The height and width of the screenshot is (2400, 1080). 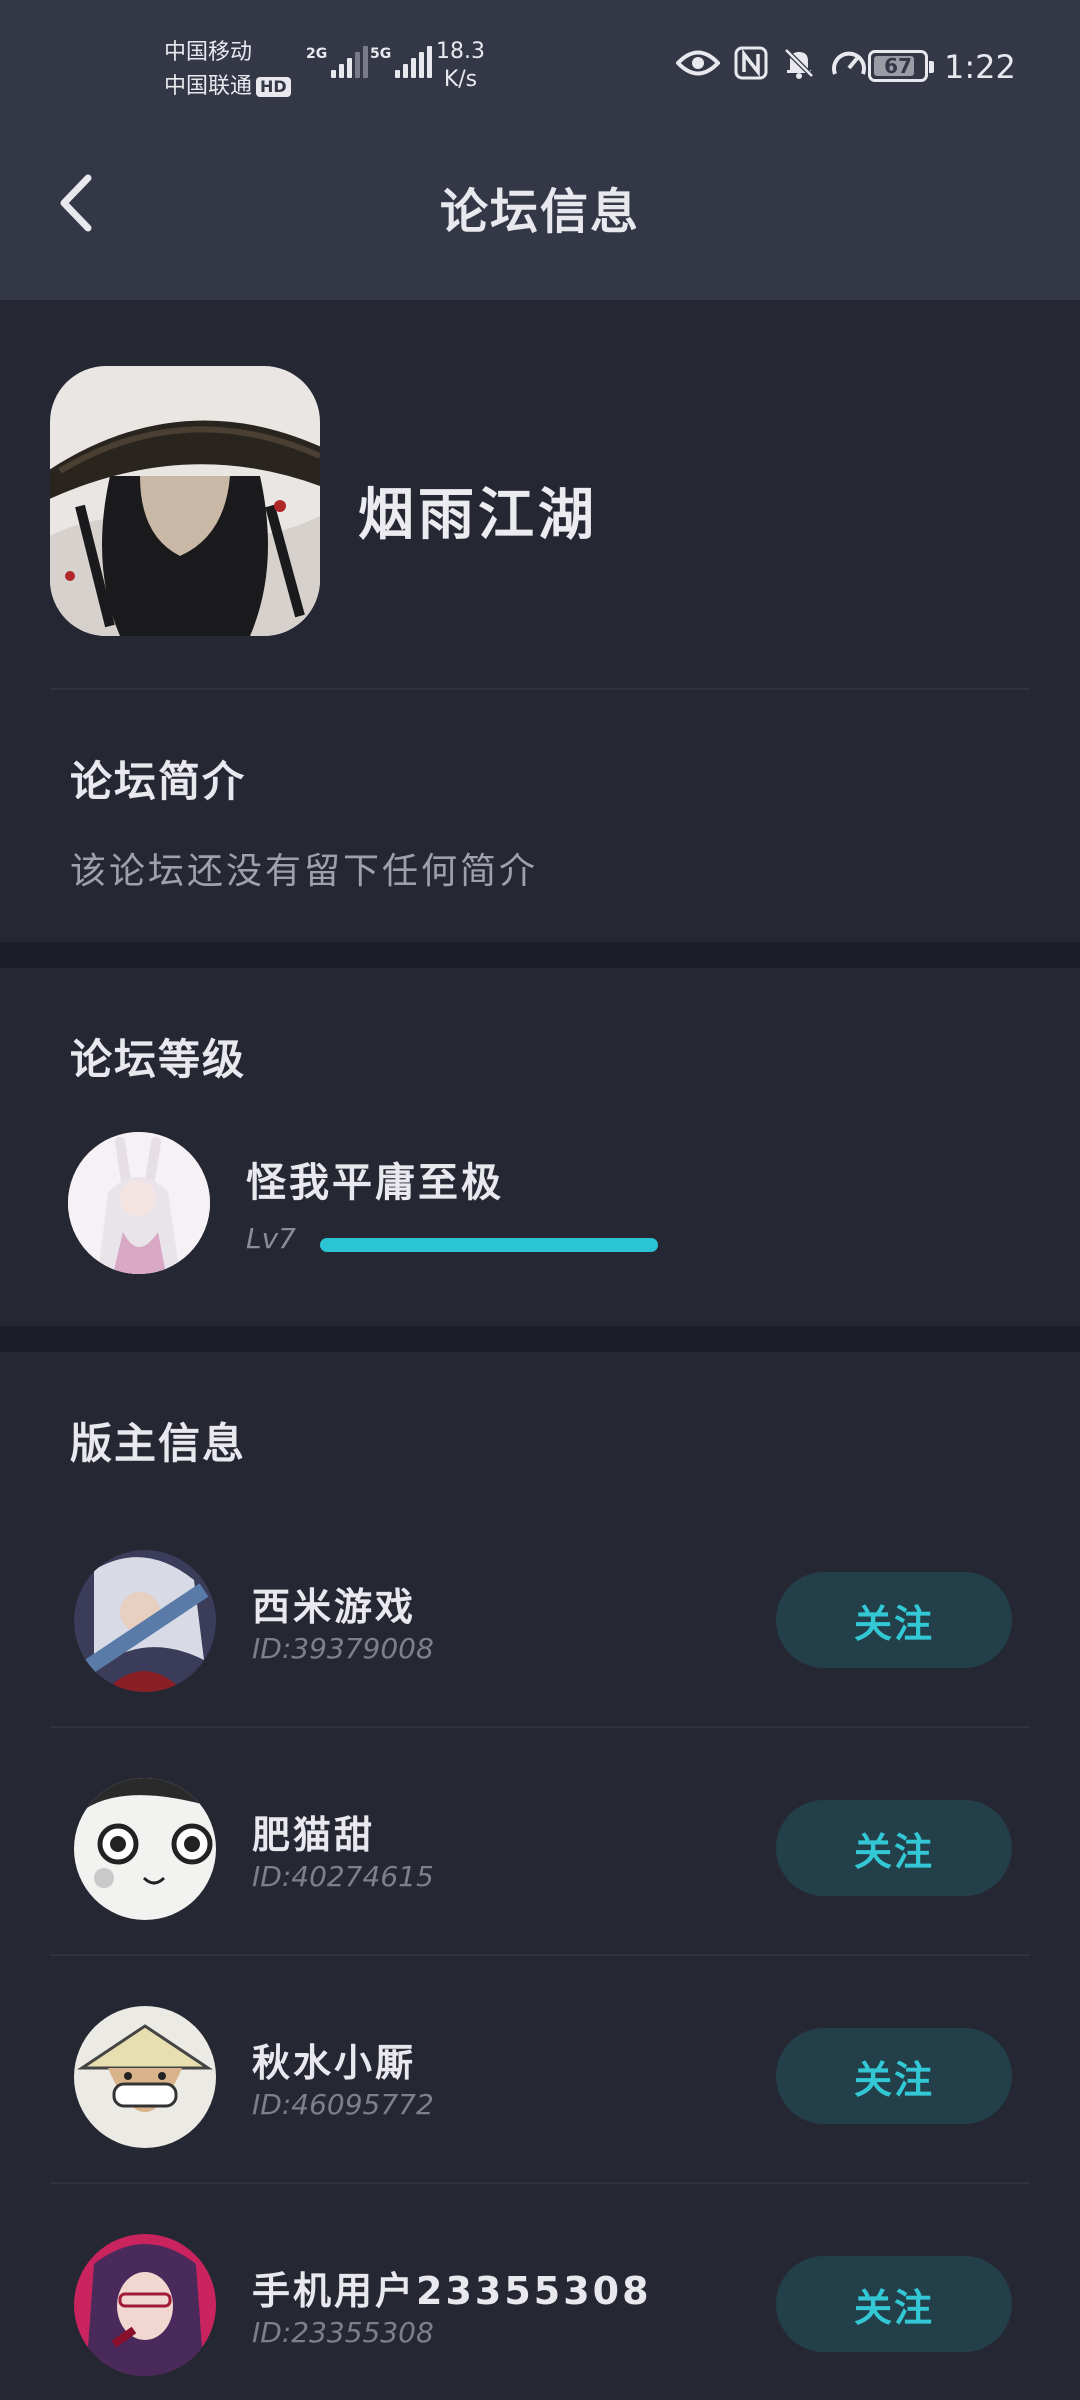 What do you see at coordinates (751, 63) in the screenshot?
I see `nfc-icon` at bounding box center [751, 63].